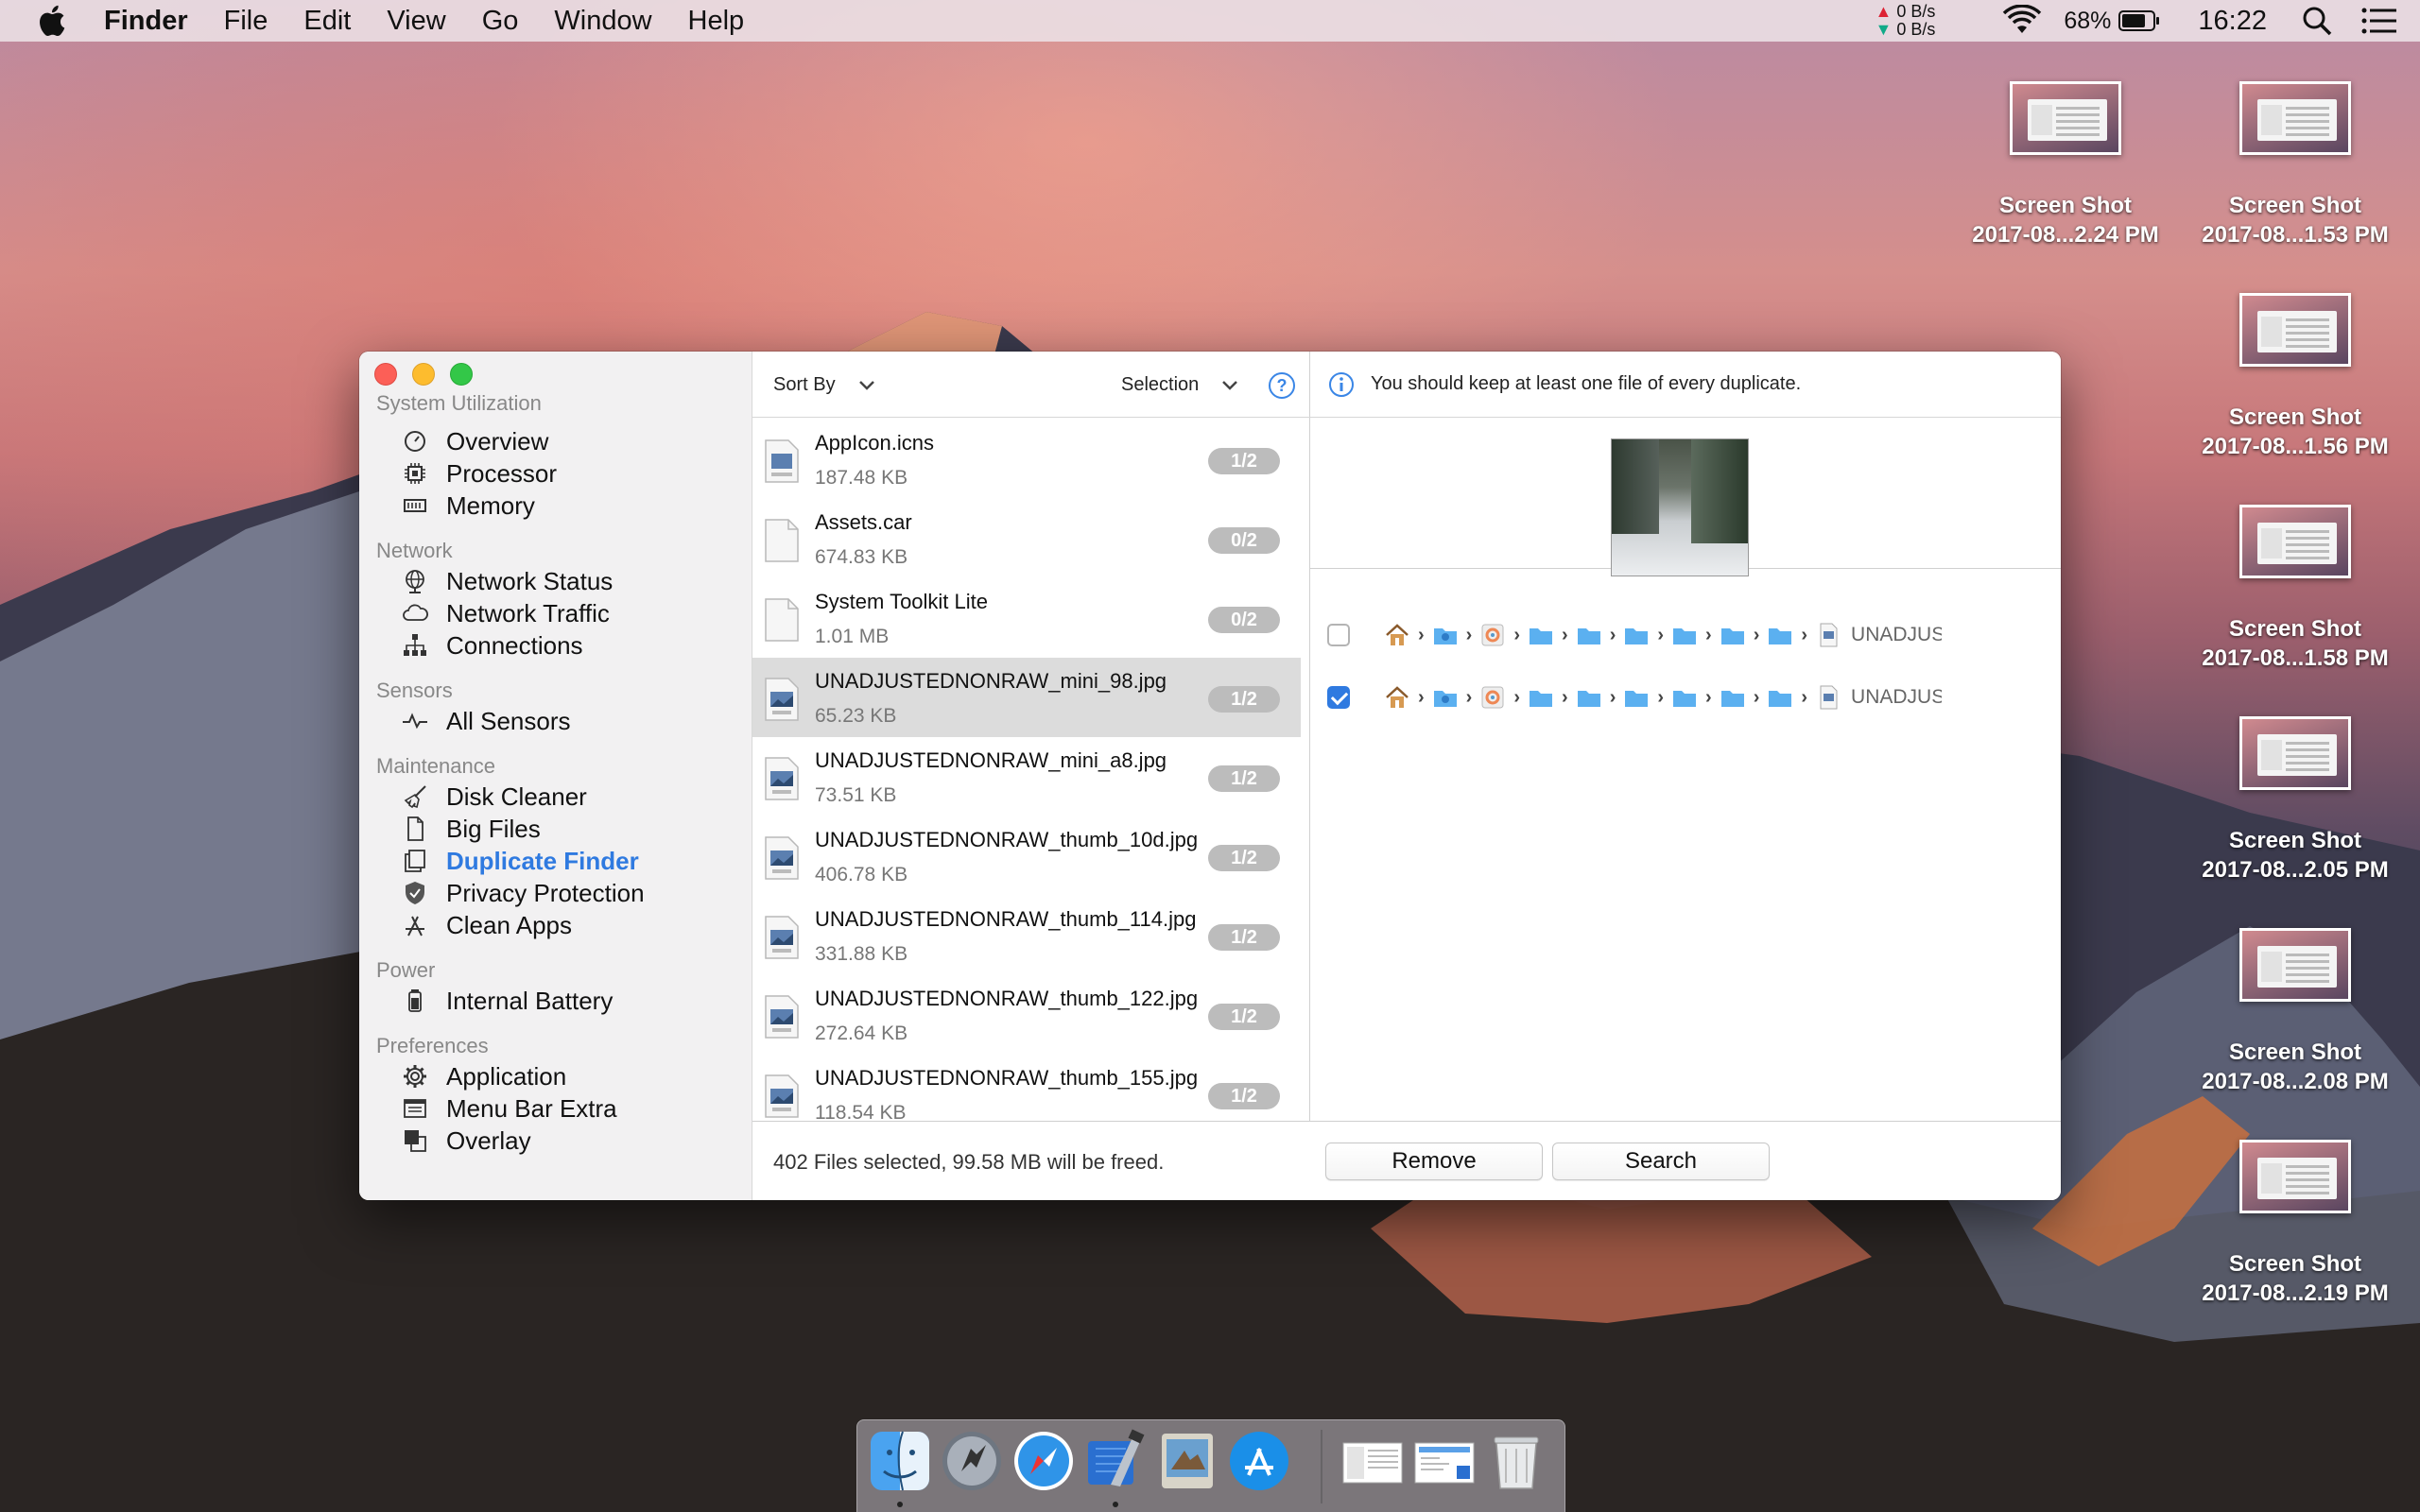 Image resolution: width=2420 pixels, height=1512 pixels. I want to click on sidebar-item-clean-apps: Clean Apps, so click(487, 925).